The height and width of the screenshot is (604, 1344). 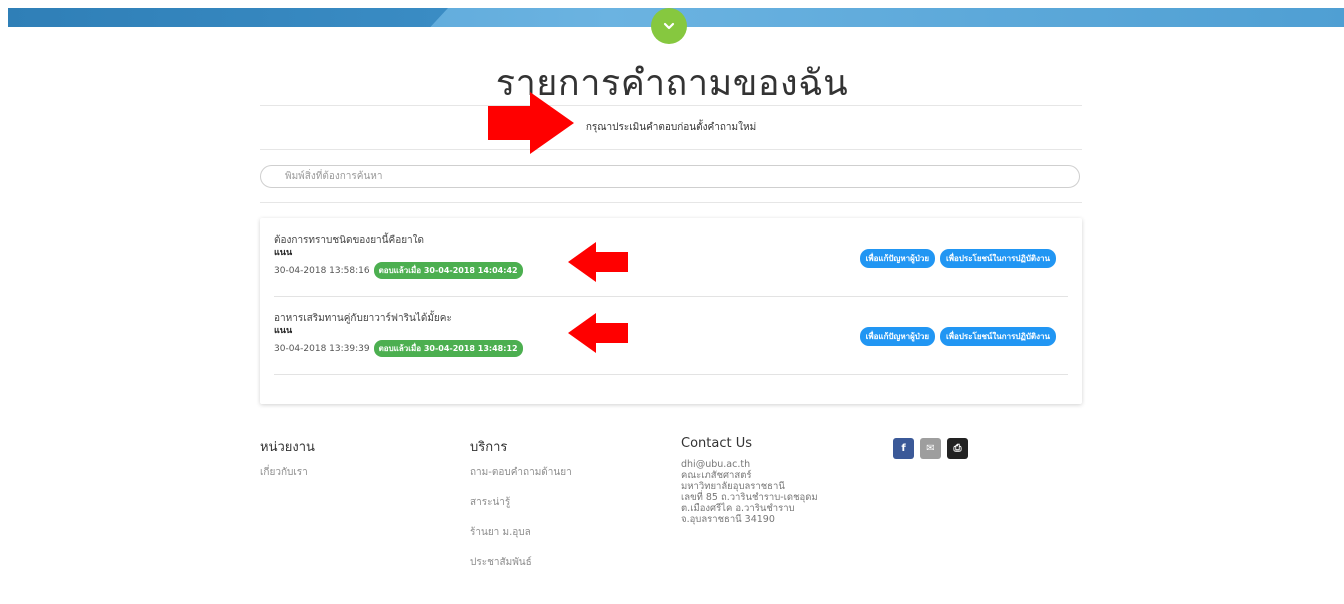 What do you see at coordinates (521, 472) in the screenshot?
I see `footer-link-qa: ถาม-ตอบคำถามด้านยา` at bounding box center [521, 472].